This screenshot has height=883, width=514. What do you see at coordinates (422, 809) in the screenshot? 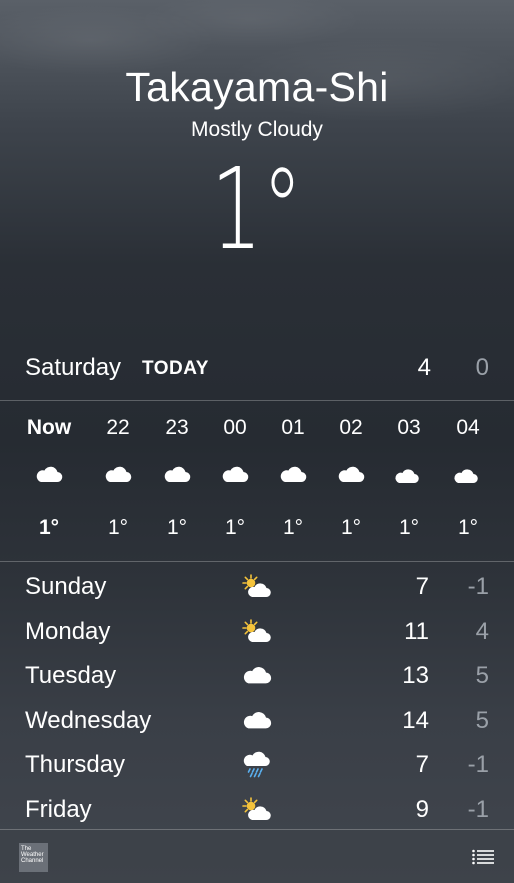
I see `daily-high: 9` at bounding box center [422, 809].